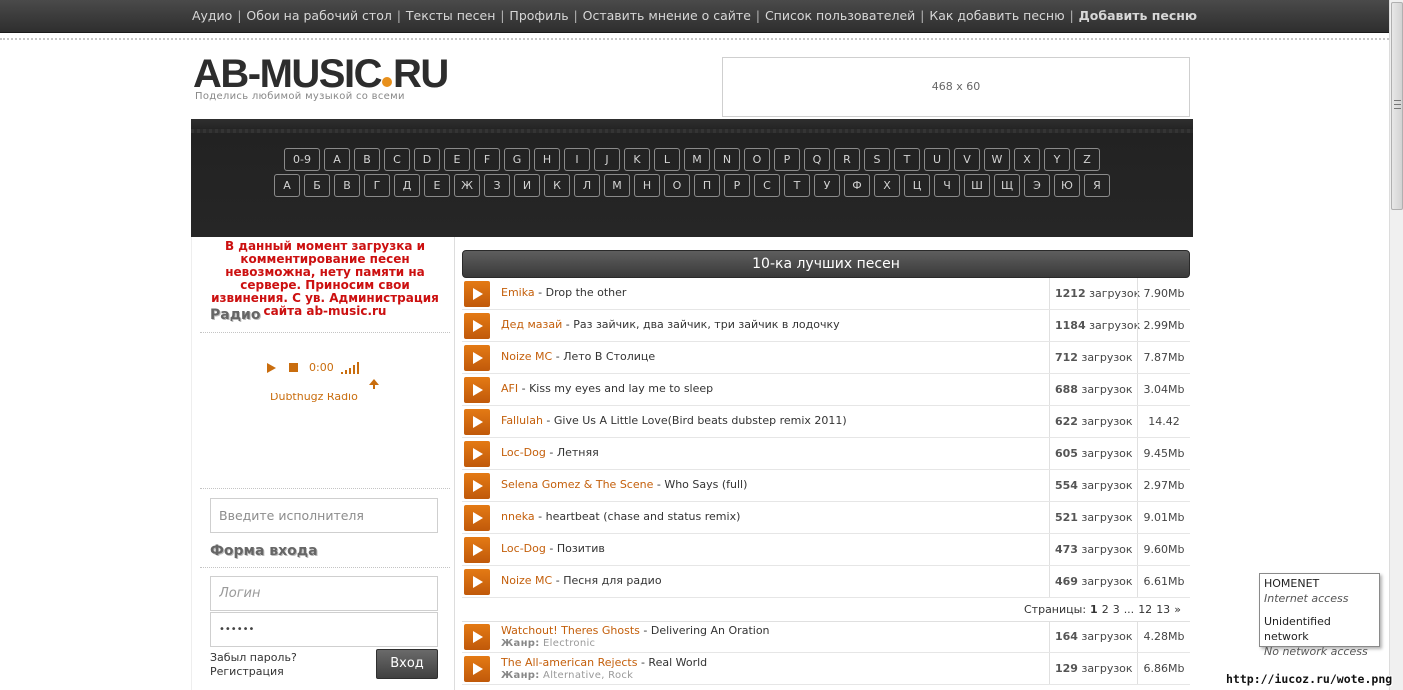  Describe the element at coordinates (317, 185) in the screenshot. I see `letter-button: Б` at that location.